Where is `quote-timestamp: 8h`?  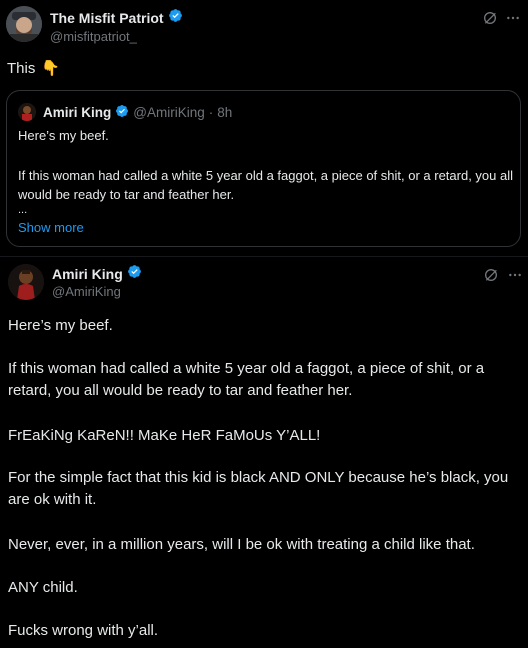
quote-timestamp: 8h is located at coordinates (224, 112).